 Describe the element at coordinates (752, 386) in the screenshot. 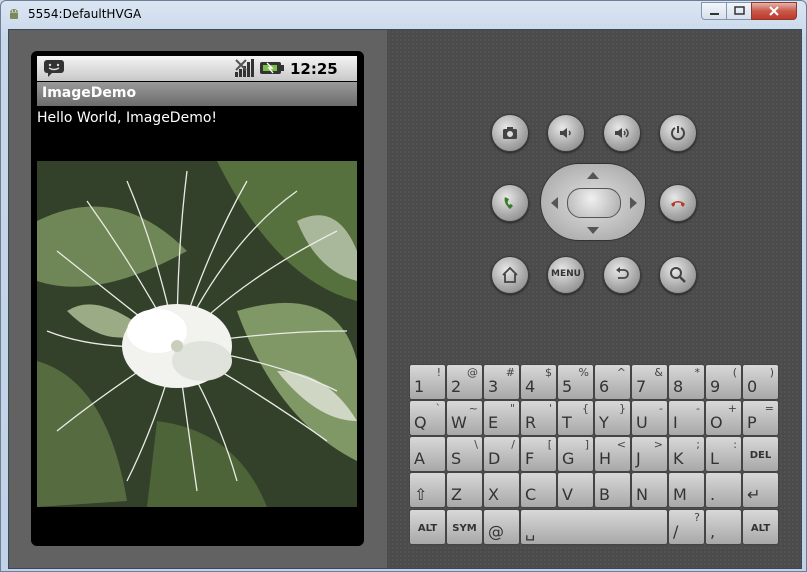

I see `key-label: 0` at that location.